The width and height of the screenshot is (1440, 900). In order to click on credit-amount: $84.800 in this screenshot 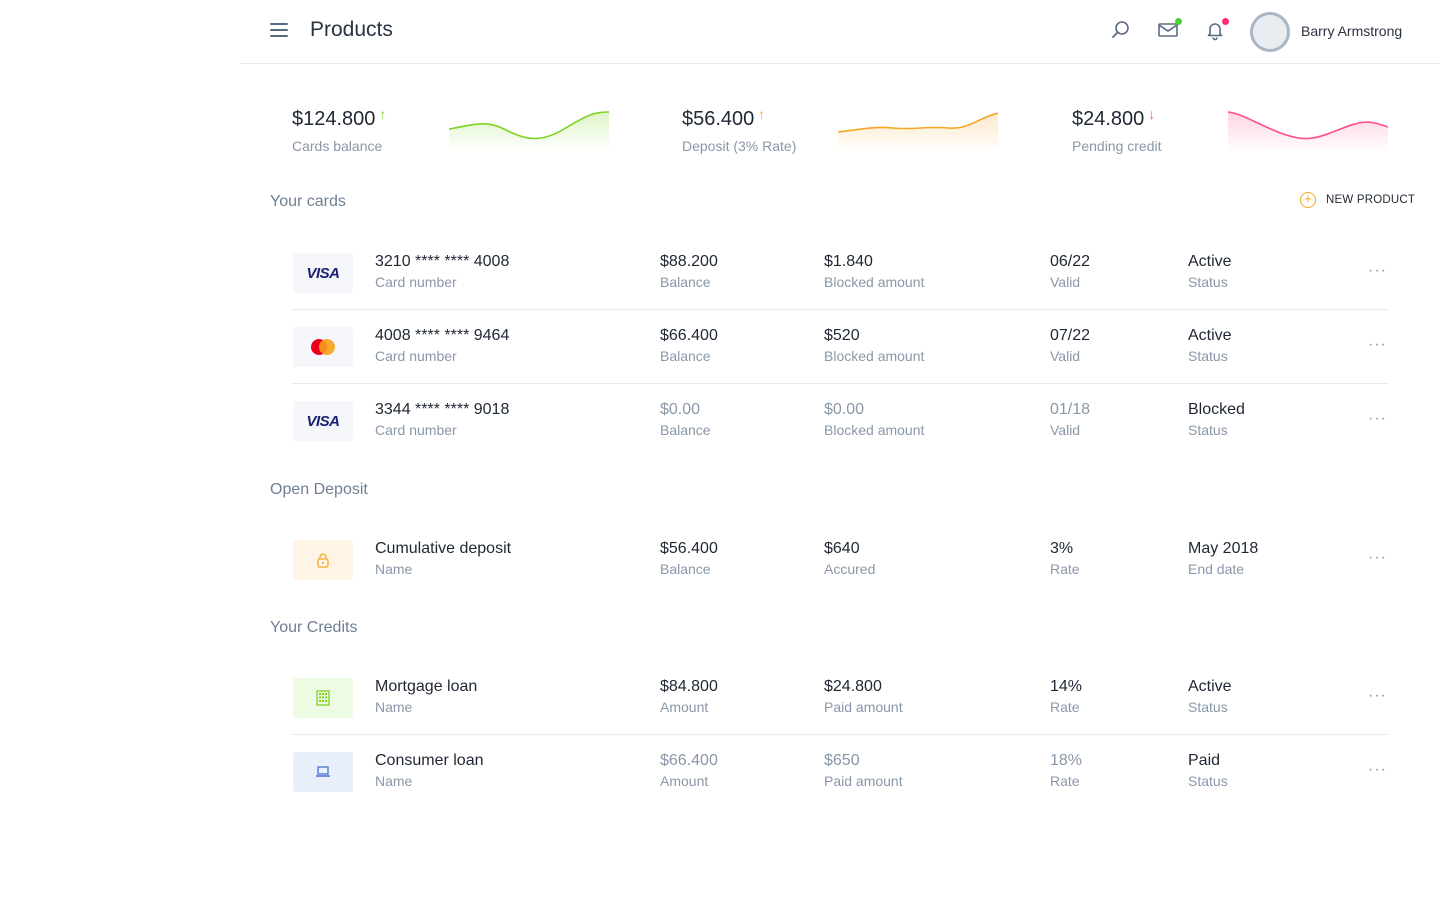, I will do `click(689, 686)`.